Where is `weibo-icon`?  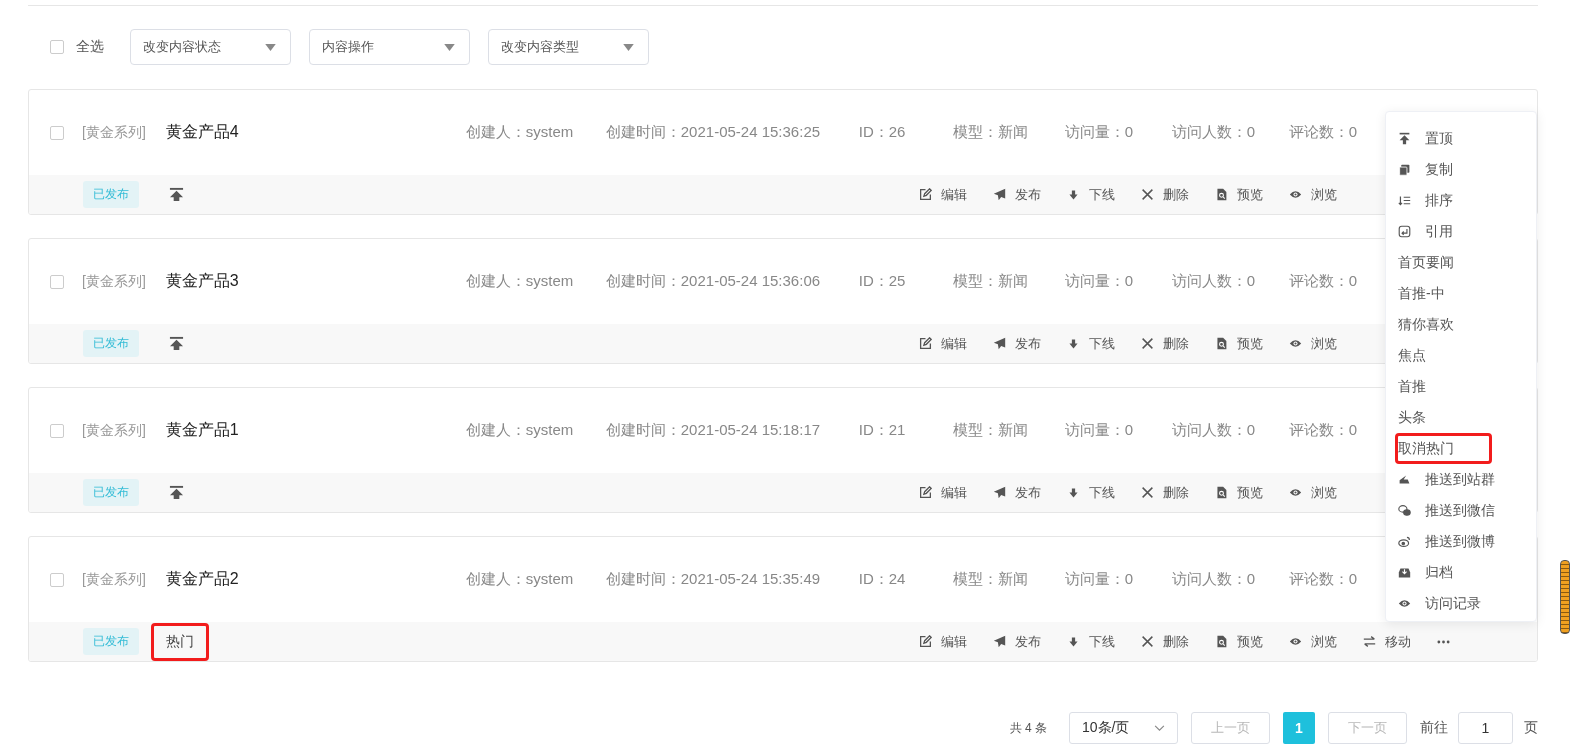 weibo-icon is located at coordinates (1404, 541).